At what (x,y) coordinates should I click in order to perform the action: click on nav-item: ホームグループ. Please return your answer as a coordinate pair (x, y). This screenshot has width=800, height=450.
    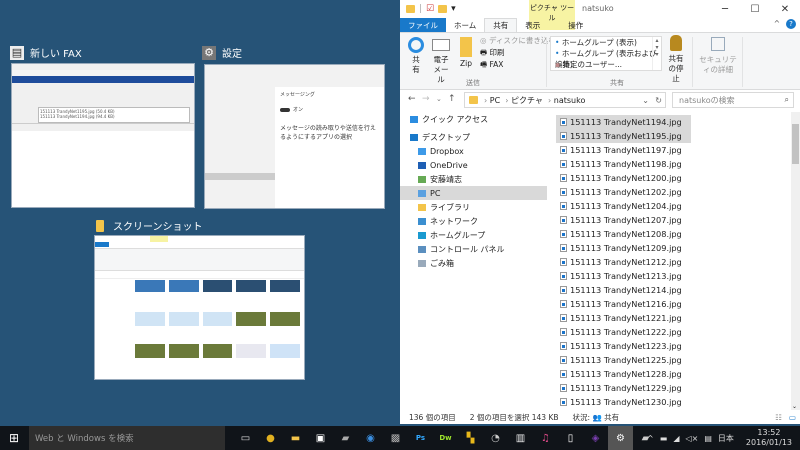
    Looking at the image, I should click on (473, 235).